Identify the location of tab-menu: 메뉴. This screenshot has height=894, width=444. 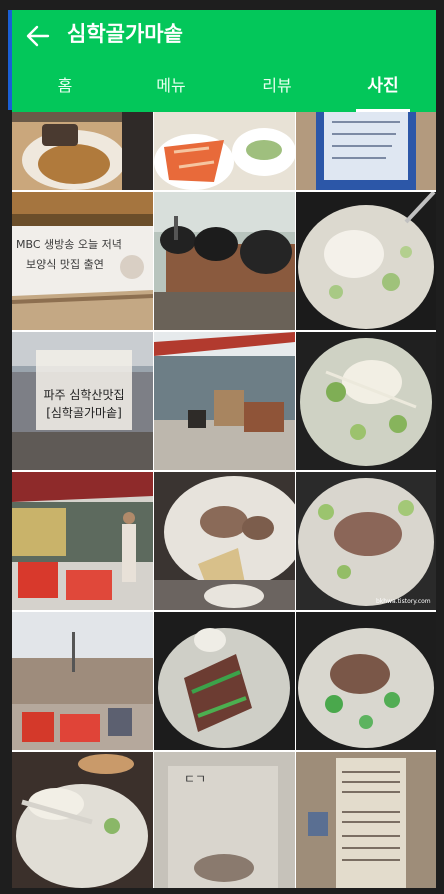
(171, 86).